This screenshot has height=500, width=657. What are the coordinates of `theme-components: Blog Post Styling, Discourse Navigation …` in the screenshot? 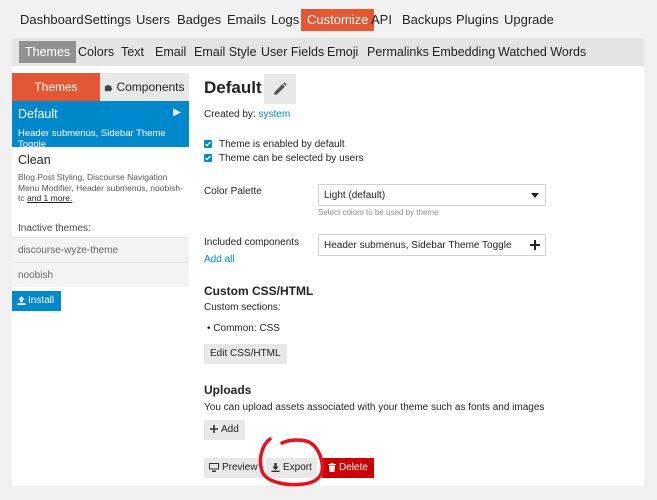 It's located at (102, 188).